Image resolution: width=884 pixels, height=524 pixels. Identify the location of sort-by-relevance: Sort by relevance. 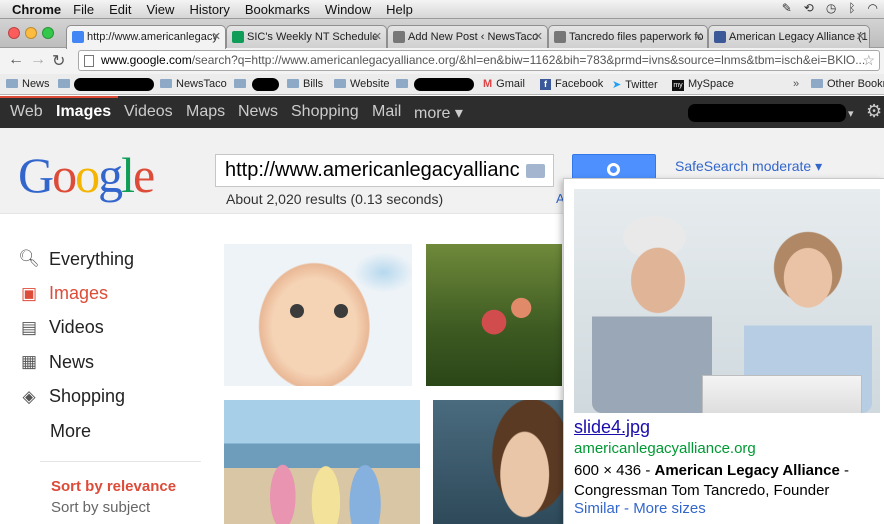
(113, 486).